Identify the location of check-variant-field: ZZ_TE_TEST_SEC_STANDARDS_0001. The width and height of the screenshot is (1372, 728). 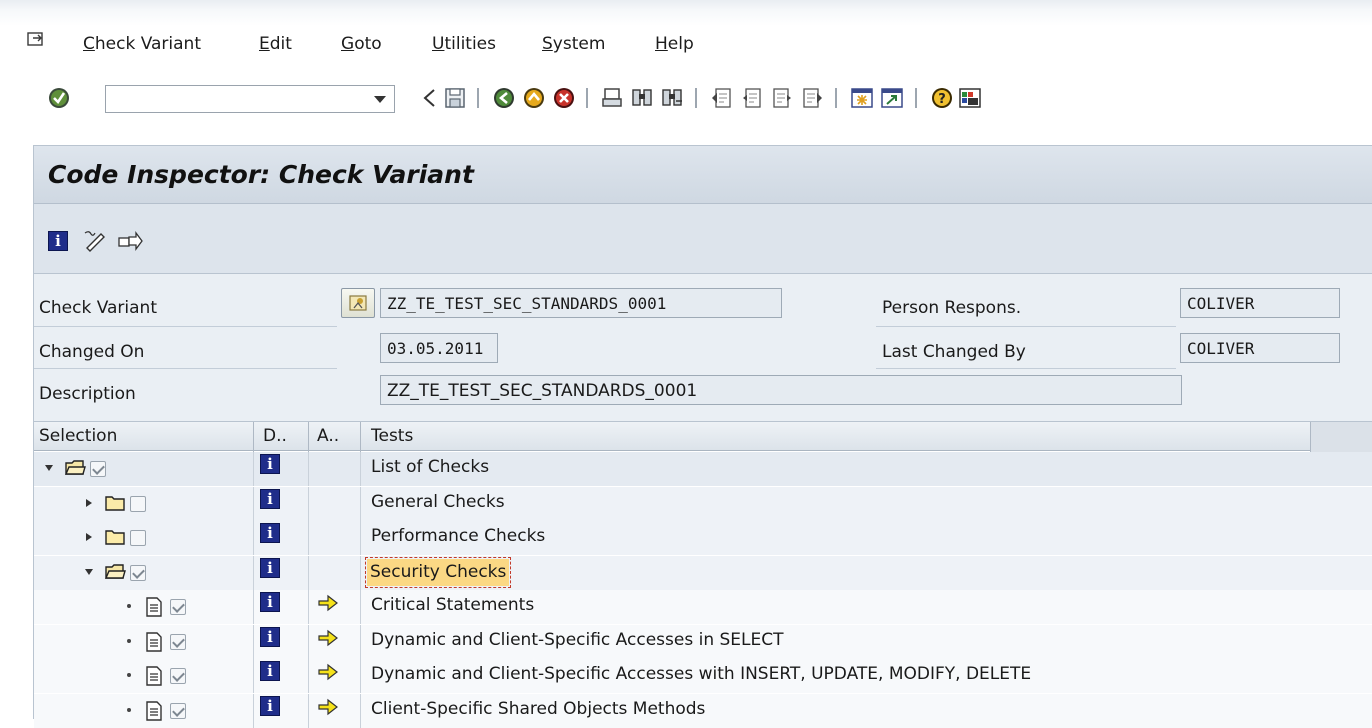
(581, 303).